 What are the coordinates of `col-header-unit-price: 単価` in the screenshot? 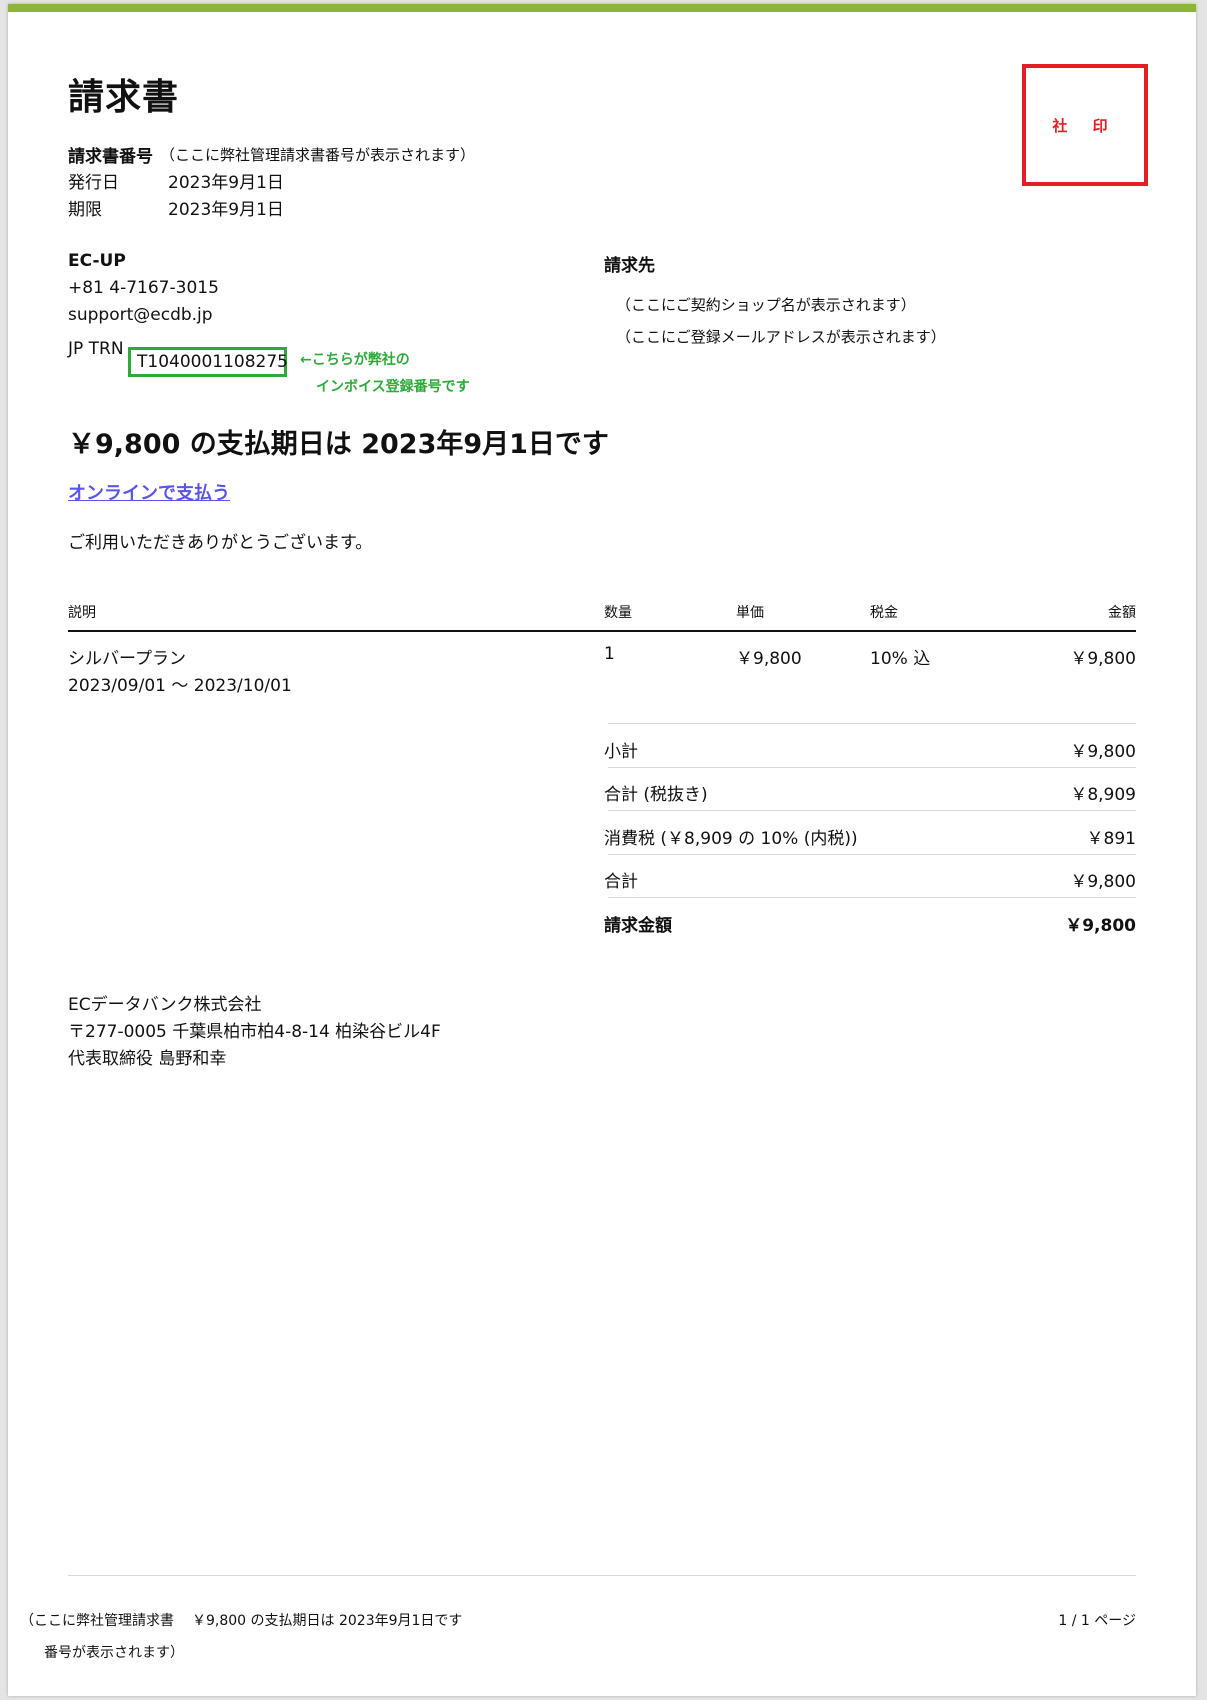 It's located at (750, 613).